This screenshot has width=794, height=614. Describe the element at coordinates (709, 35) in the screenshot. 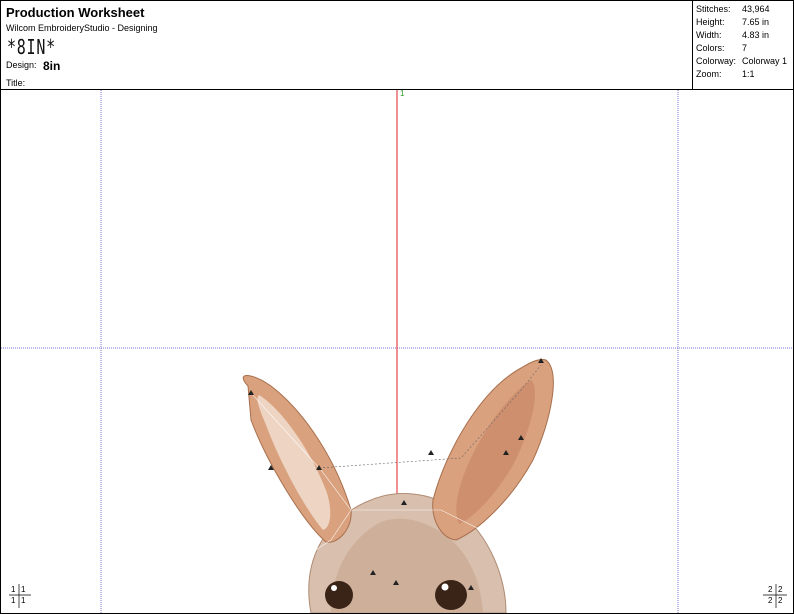

I see `stat-label: Width:` at that location.